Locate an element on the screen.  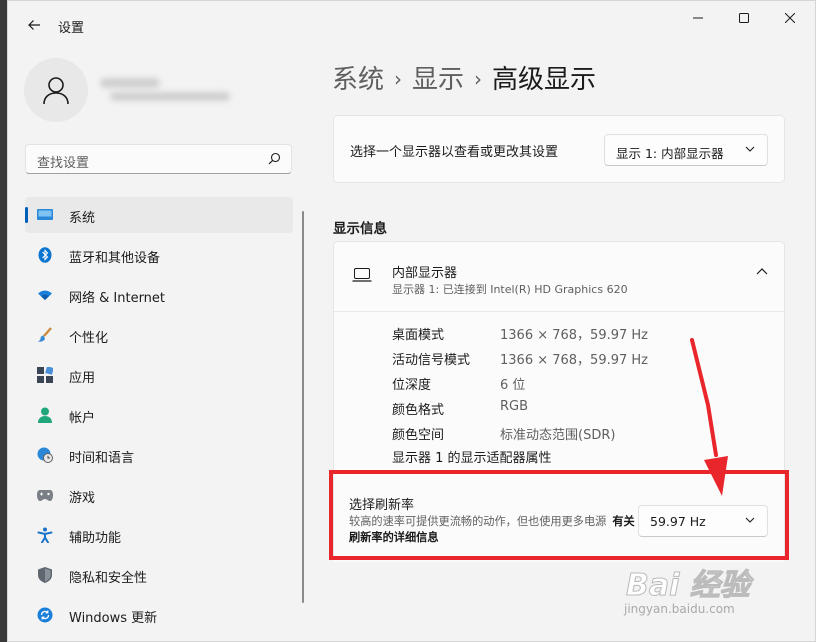
user-profile is located at coordinates (154, 93).